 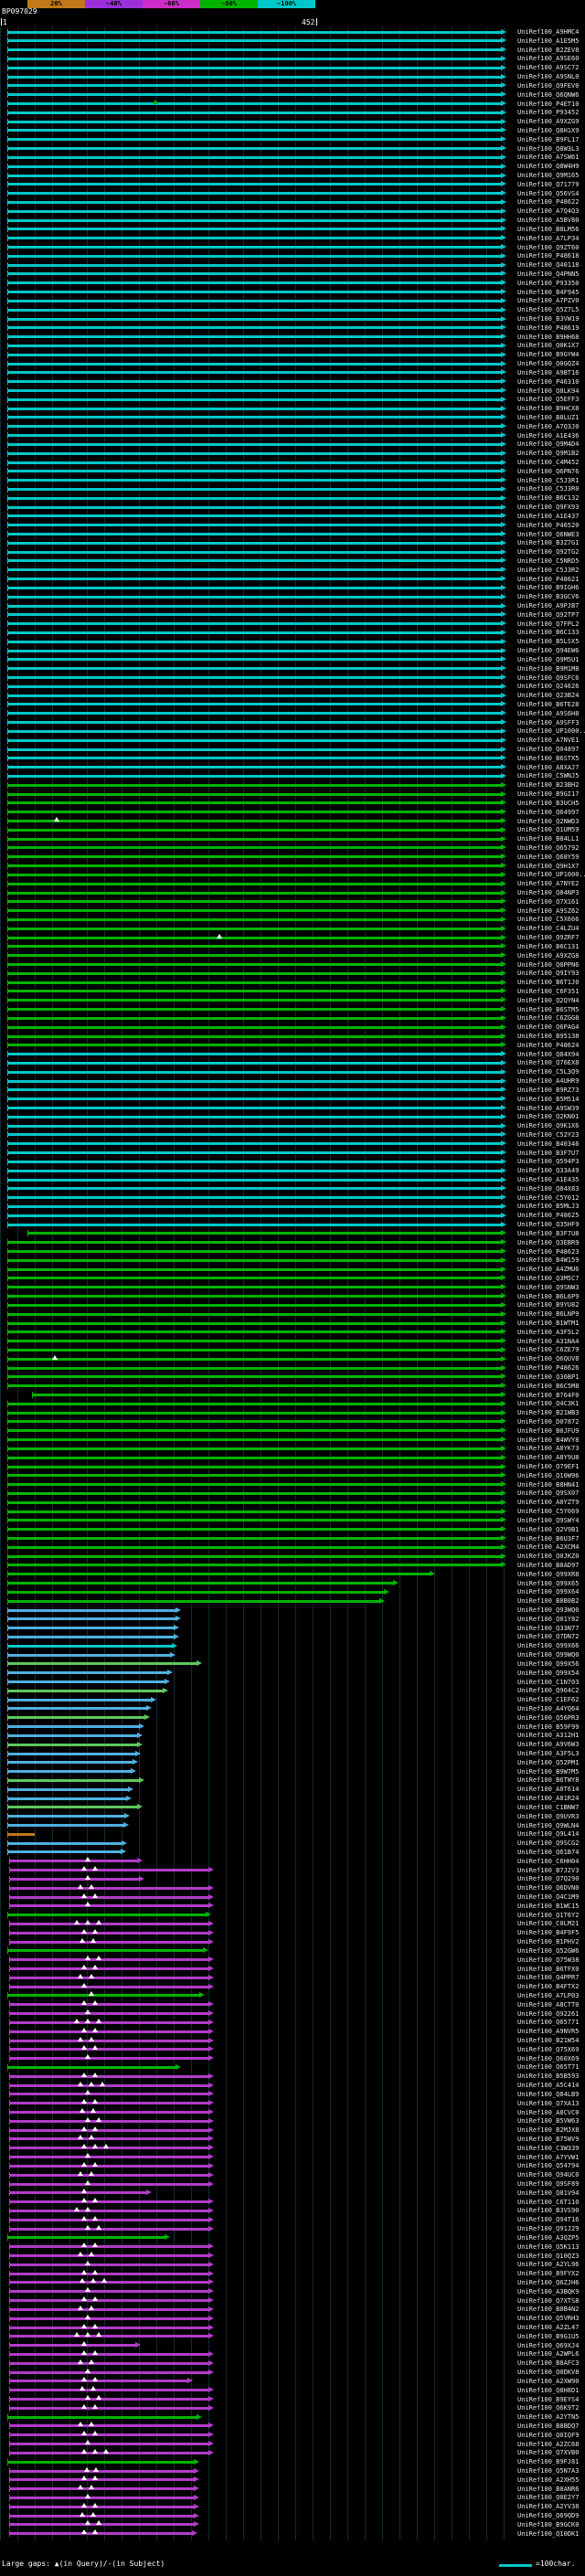 What do you see at coordinates (548, 2534) in the screenshot?
I see `hit-label: UniRef100_Q10DK1` at bounding box center [548, 2534].